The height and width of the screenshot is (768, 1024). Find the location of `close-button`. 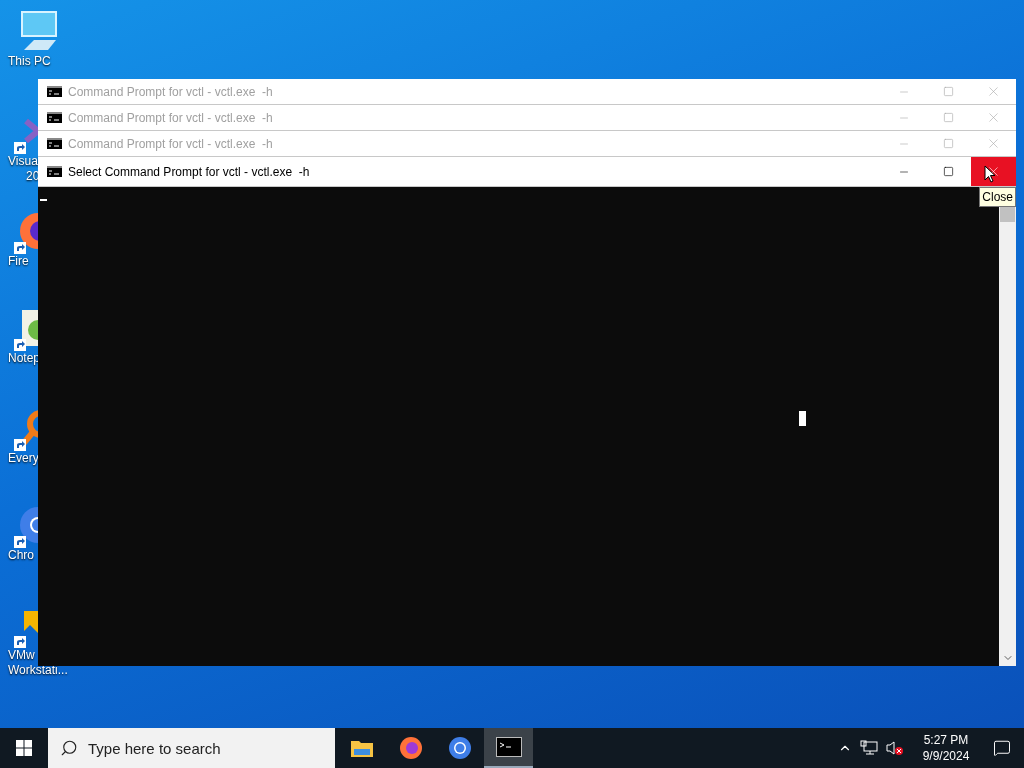

close-button is located at coordinates (993, 171).